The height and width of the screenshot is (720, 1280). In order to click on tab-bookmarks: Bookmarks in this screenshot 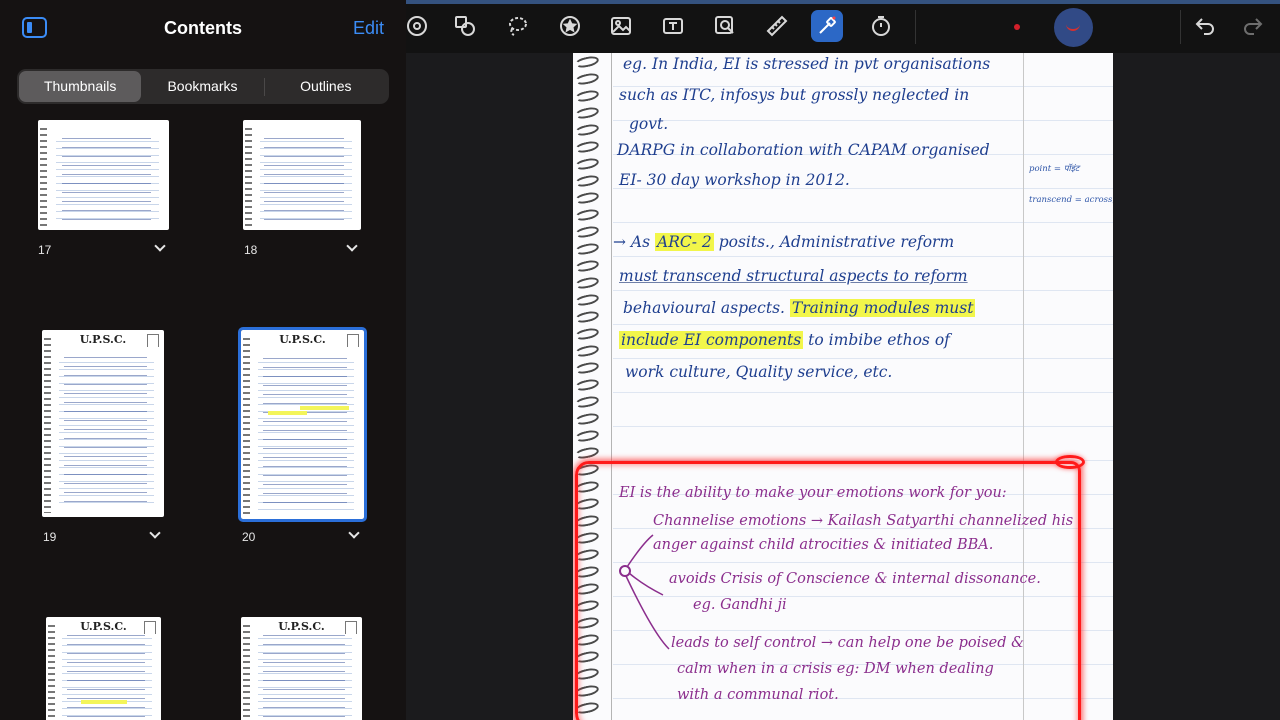, I will do `click(202, 86)`.